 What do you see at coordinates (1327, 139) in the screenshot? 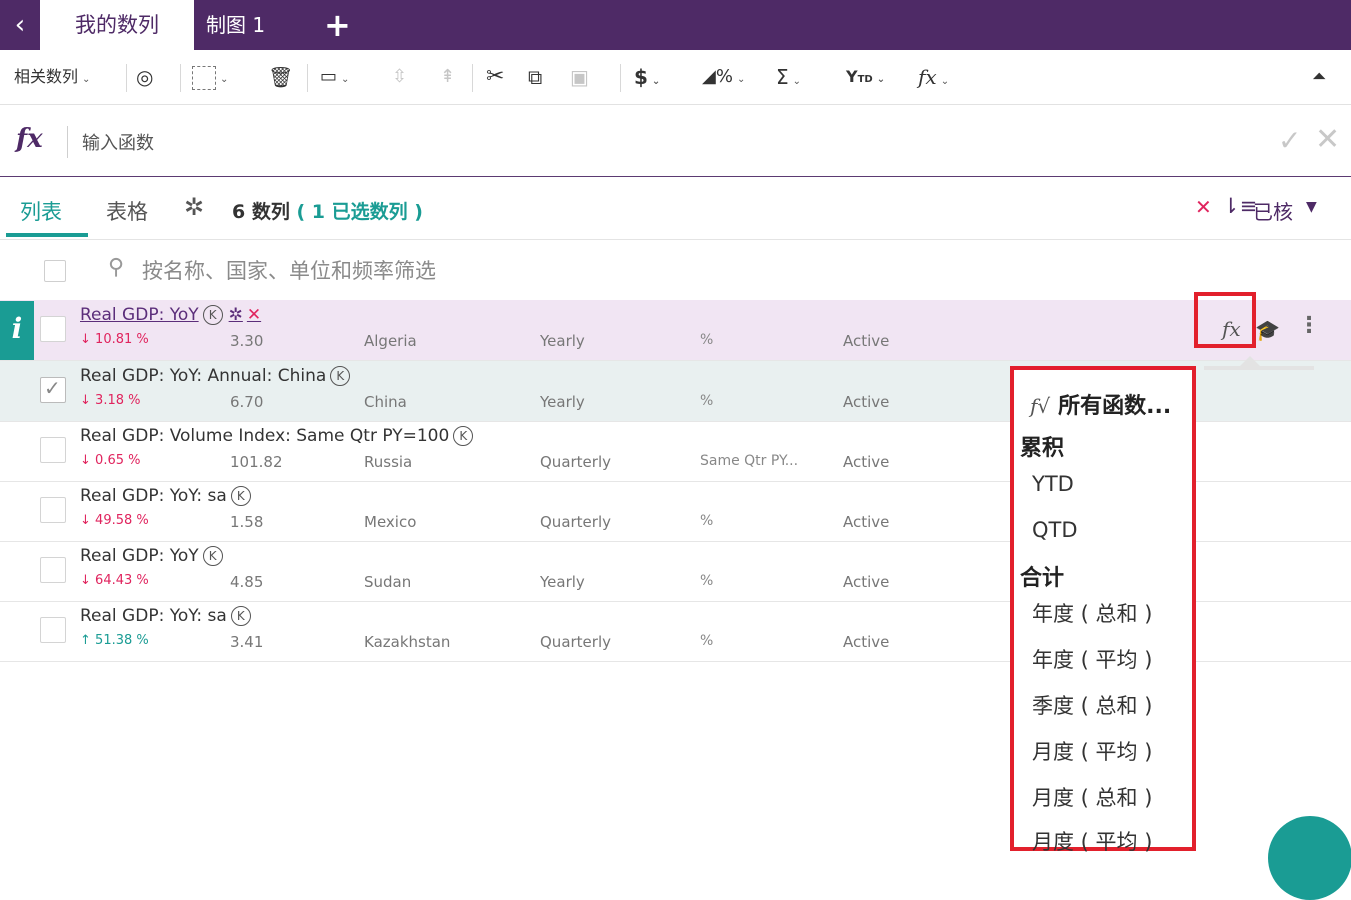
I see `close-icon: ✕` at bounding box center [1327, 139].